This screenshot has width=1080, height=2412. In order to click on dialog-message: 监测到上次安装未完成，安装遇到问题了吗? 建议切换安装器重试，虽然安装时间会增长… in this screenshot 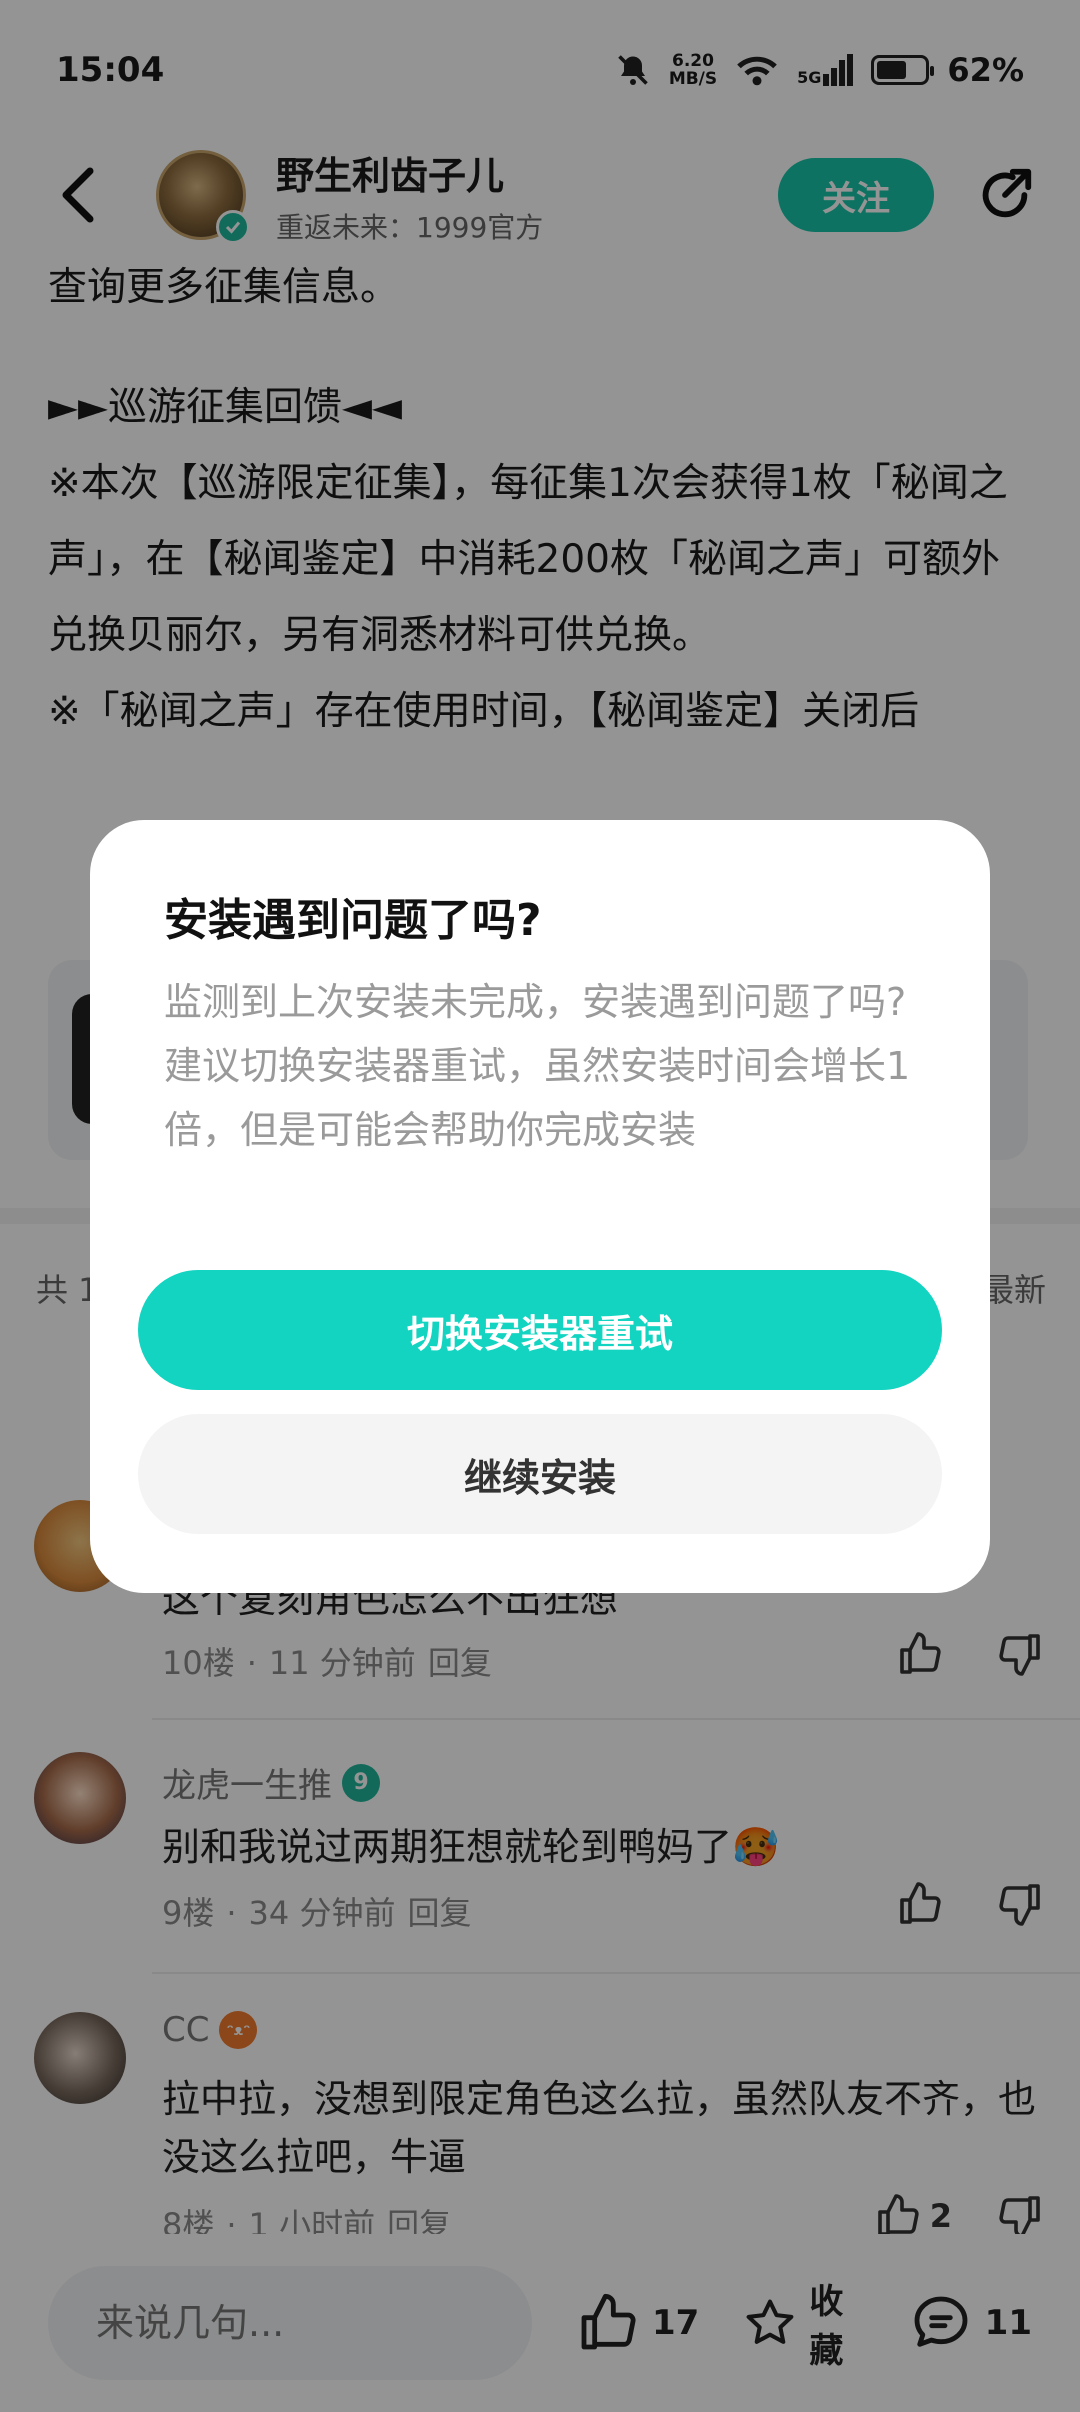, I will do `click(554, 1066)`.